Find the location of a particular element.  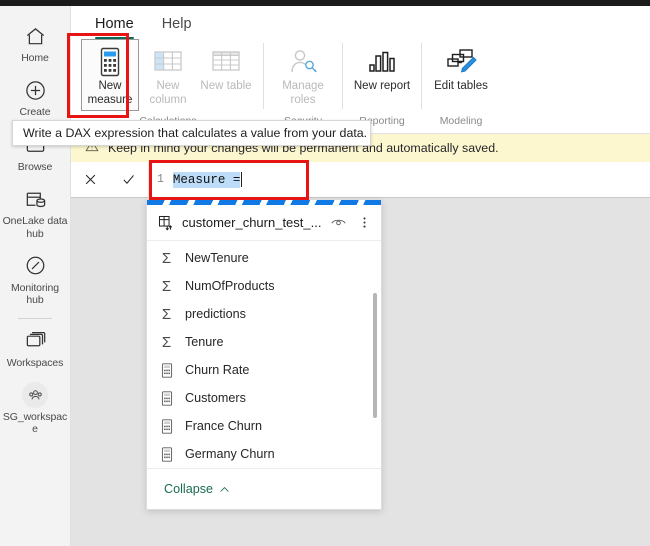

rail-item-create: Create is located at coordinates (35, 97).